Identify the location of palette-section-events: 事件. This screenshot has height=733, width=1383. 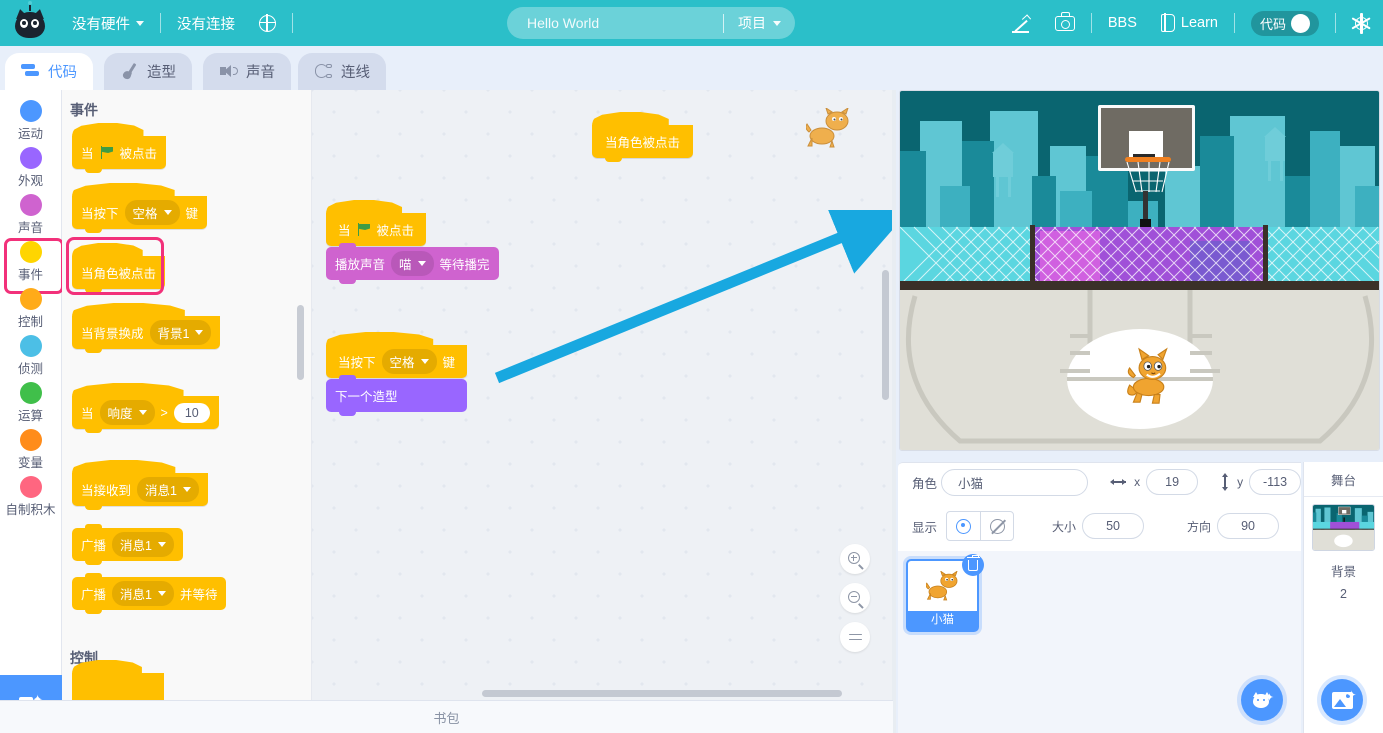
(84, 110).